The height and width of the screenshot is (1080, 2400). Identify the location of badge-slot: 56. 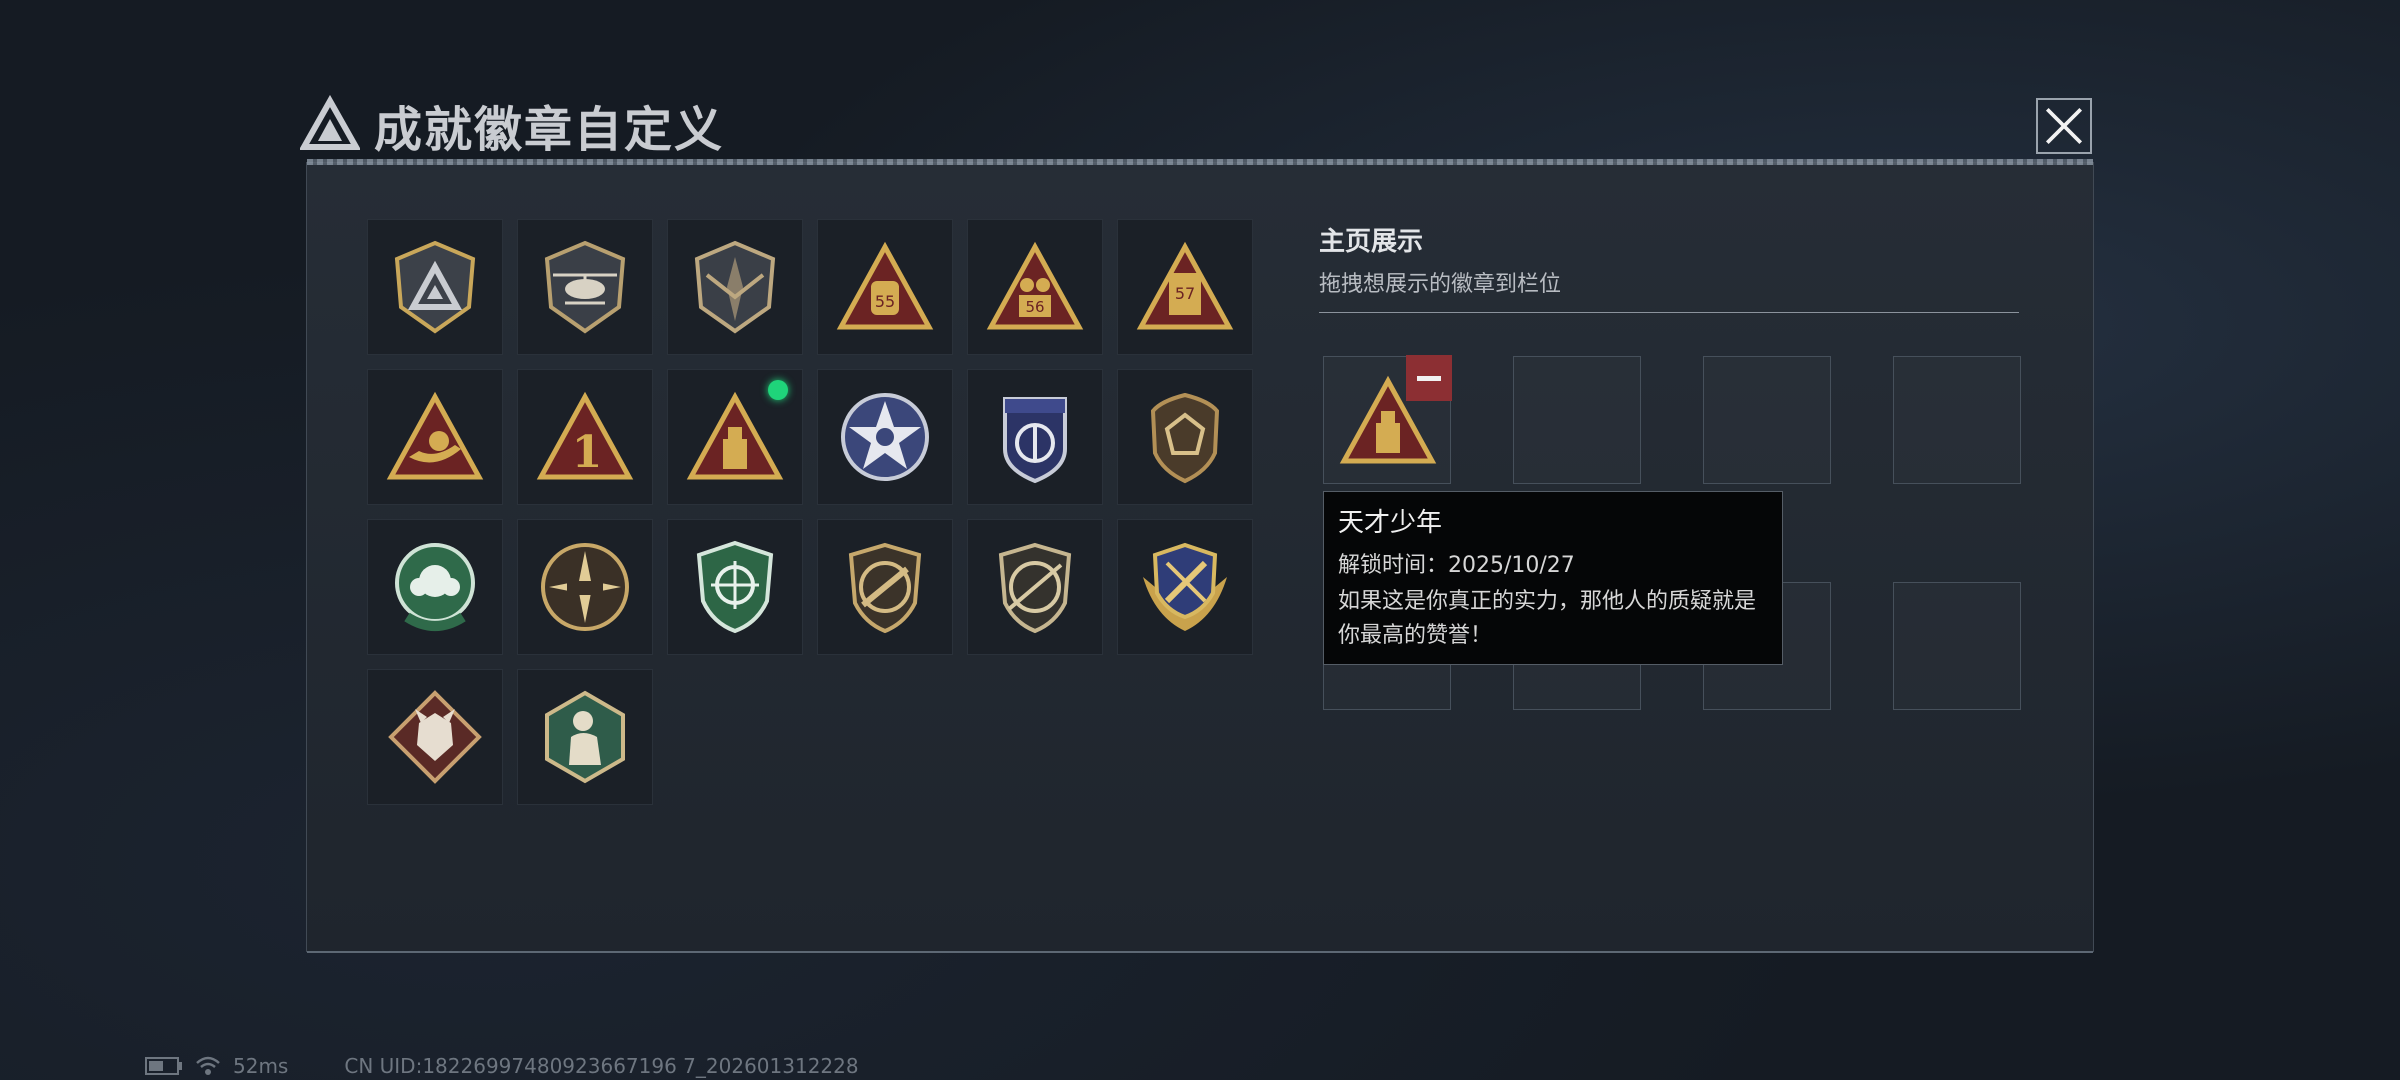
(1035, 287).